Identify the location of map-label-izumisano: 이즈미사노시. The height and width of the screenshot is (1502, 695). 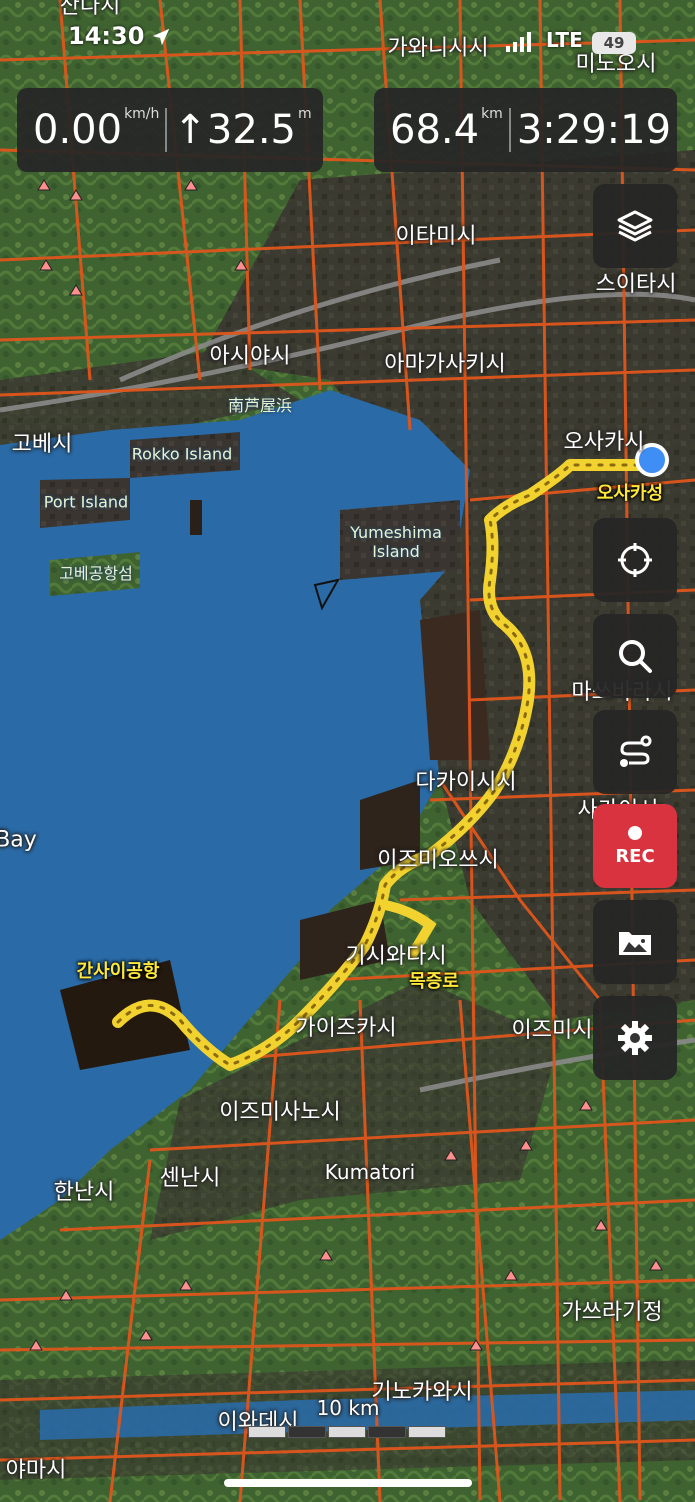
(280, 1112).